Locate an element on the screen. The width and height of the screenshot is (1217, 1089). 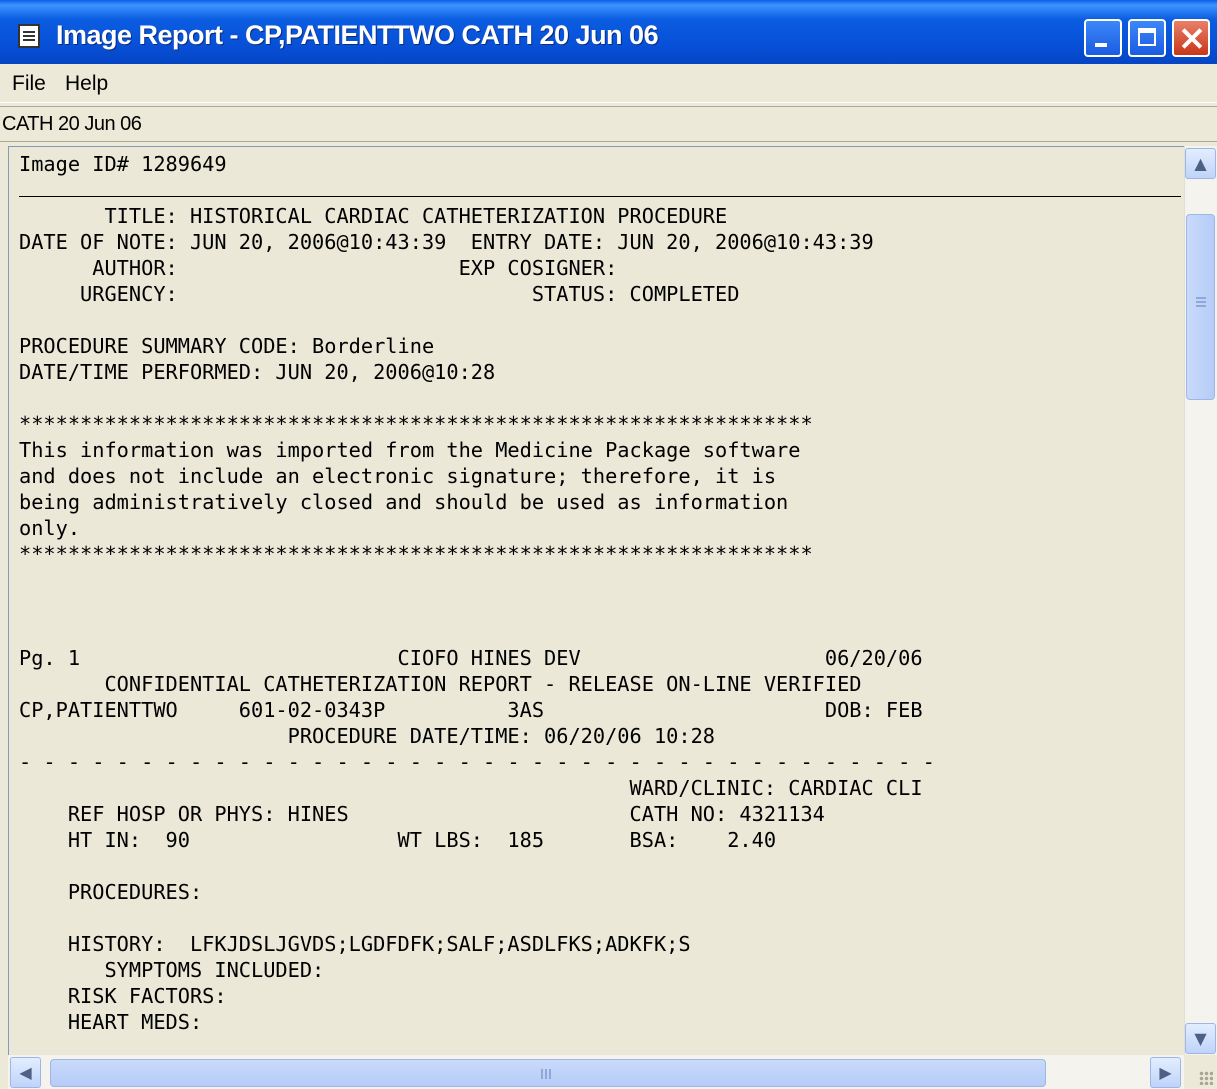
report-line: HT IN: 90 WT LBS: 185 BSA: 2.40 is located at coordinates (398, 840).